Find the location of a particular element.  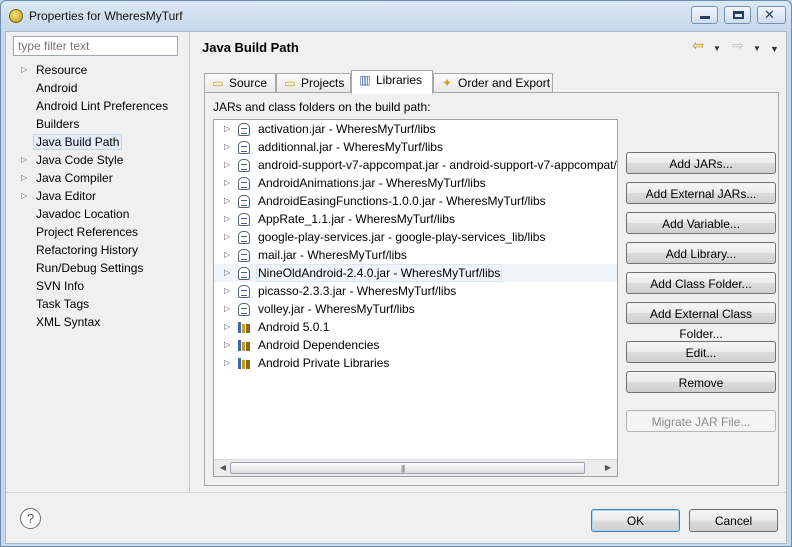

libraries-icon: ▥ is located at coordinates (365, 80).